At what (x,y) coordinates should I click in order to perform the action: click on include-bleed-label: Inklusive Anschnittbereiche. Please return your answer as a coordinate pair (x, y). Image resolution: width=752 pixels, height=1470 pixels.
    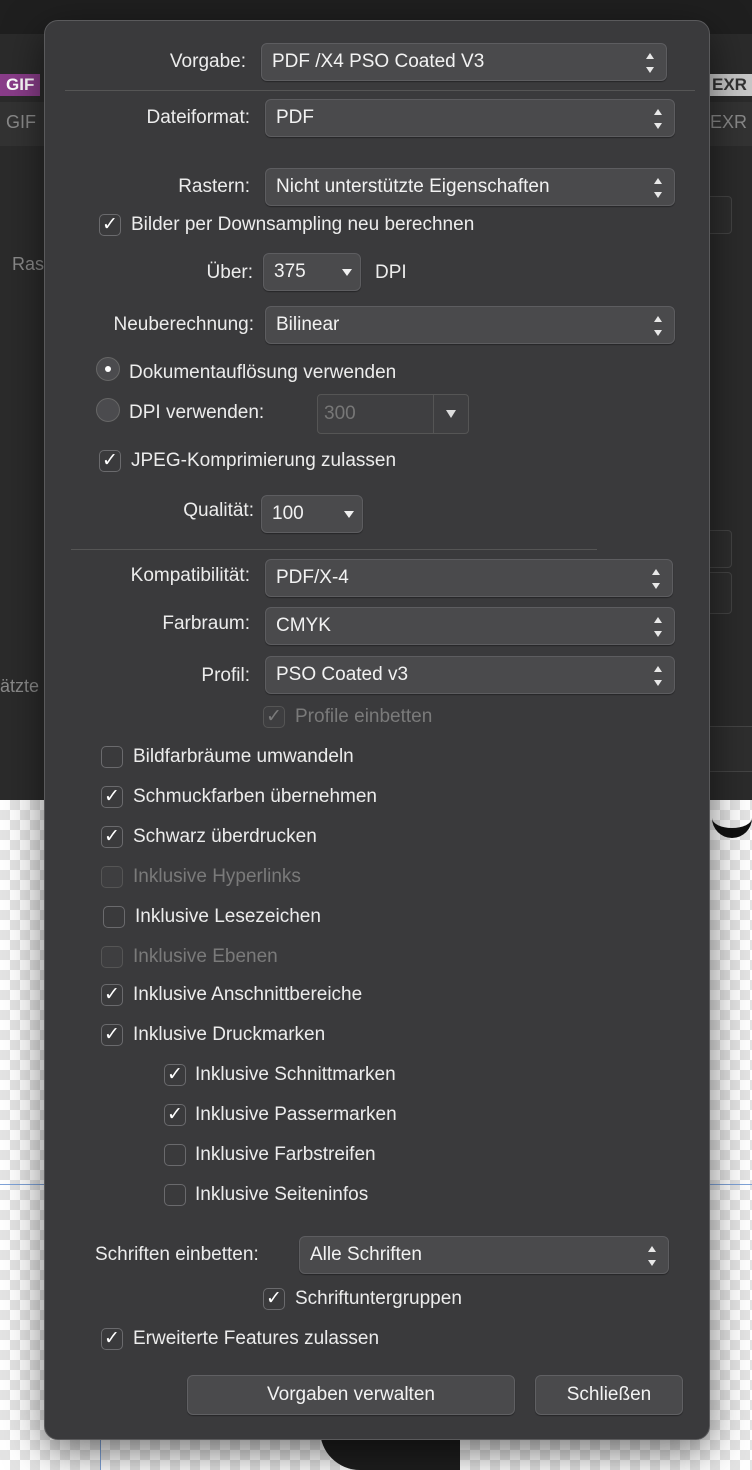
    Looking at the image, I should click on (248, 994).